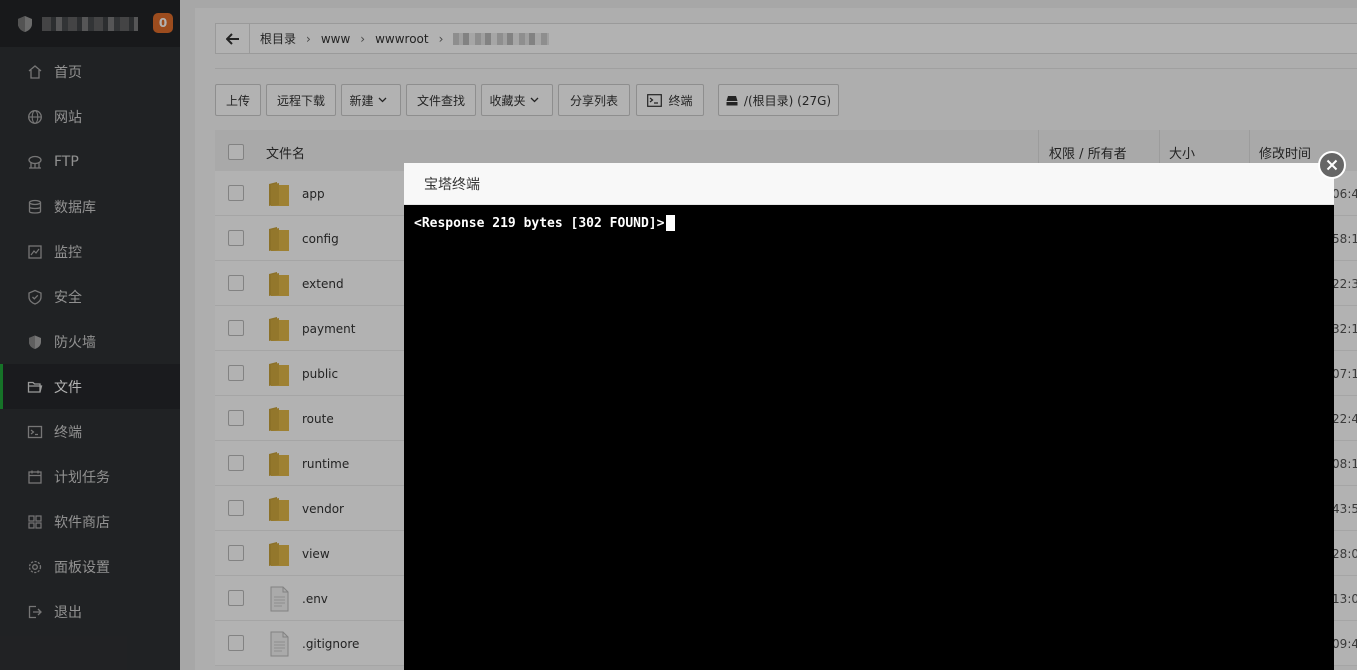 The height and width of the screenshot is (670, 1357). What do you see at coordinates (869, 184) in the screenshot?
I see `dialog-title: 宝塔终端` at bounding box center [869, 184].